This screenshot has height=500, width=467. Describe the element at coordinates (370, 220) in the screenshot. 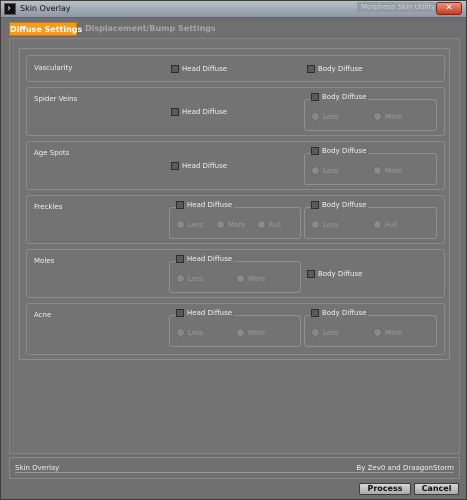

I see `body-diffuse-group: Body Diffuse Less Full` at that location.